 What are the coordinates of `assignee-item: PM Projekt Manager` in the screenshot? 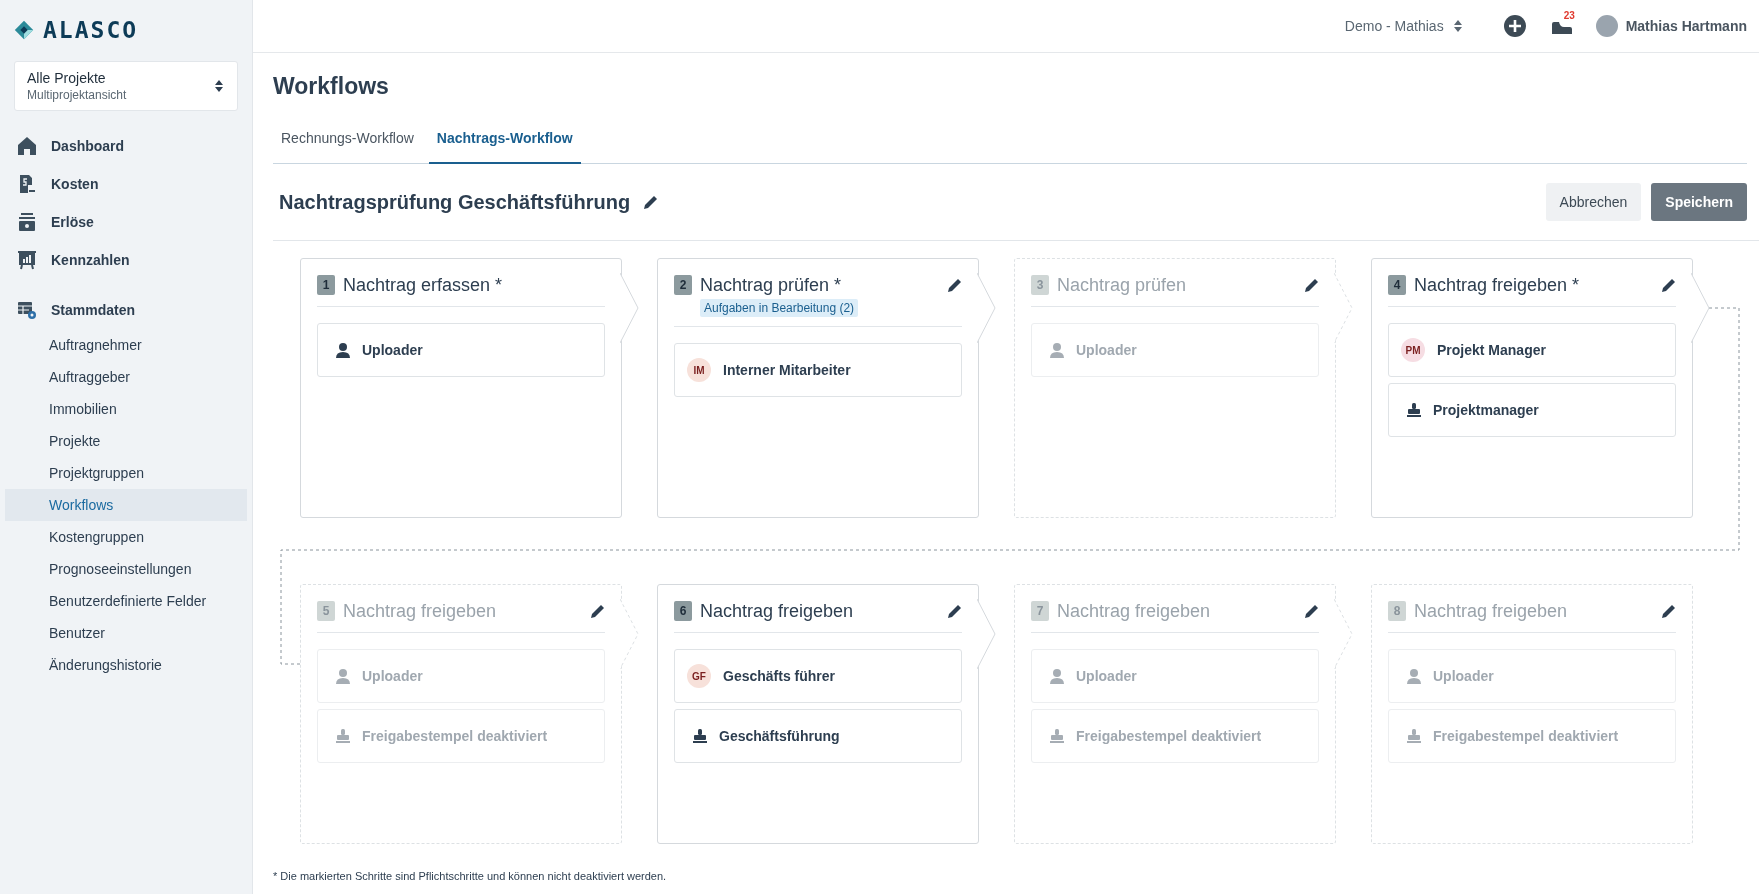 It's located at (1532, 350).